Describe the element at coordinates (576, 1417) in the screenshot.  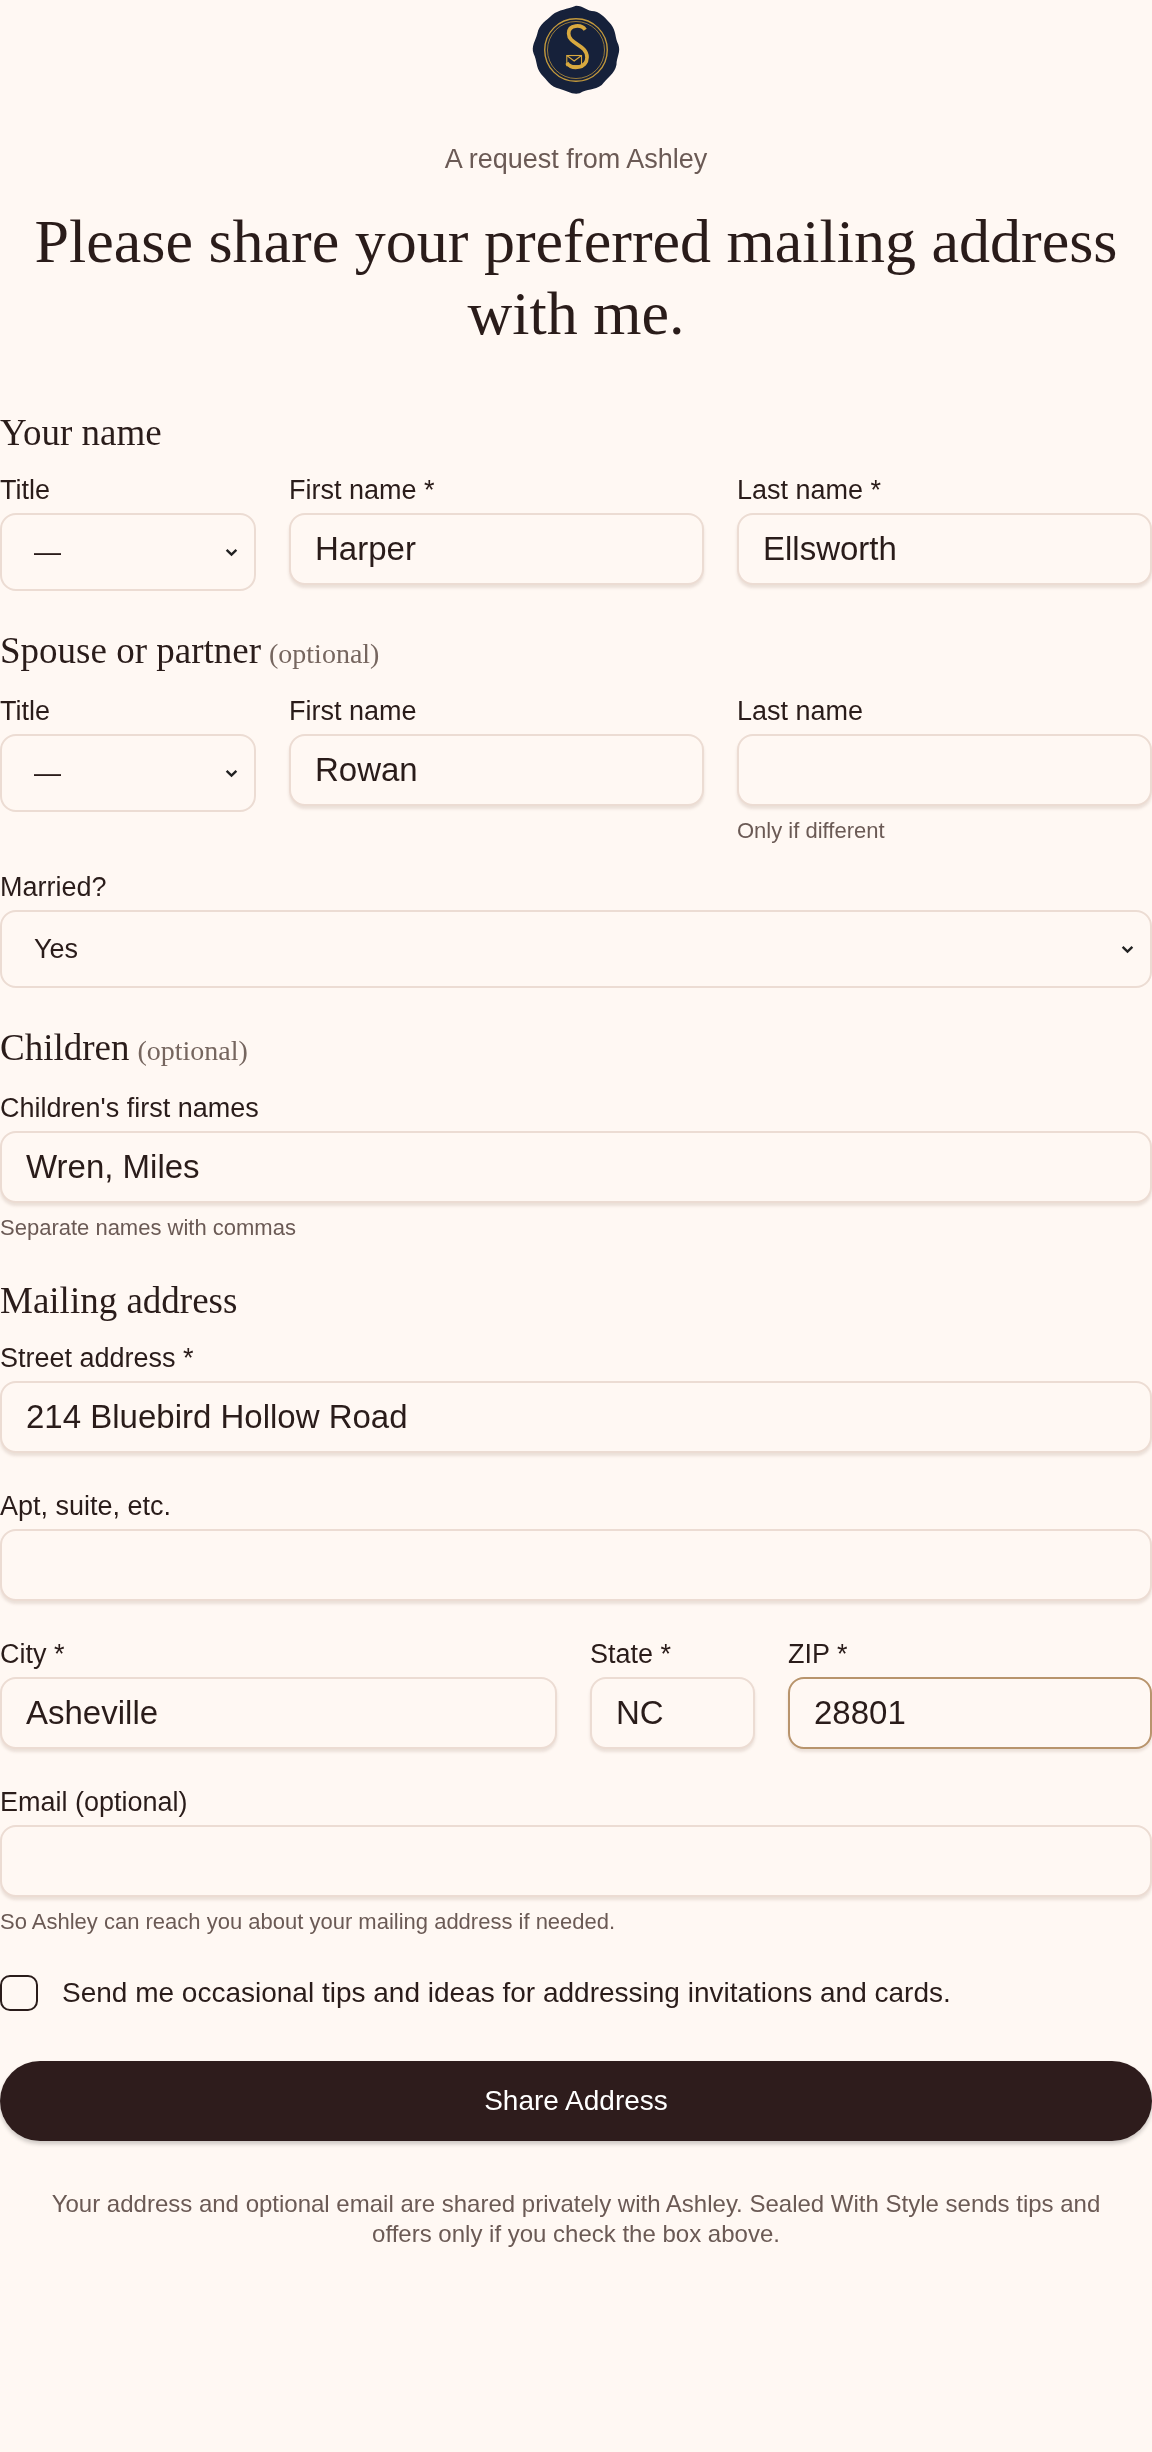
I see `text-field: 214 Bluebird Hollow Road` at that location.